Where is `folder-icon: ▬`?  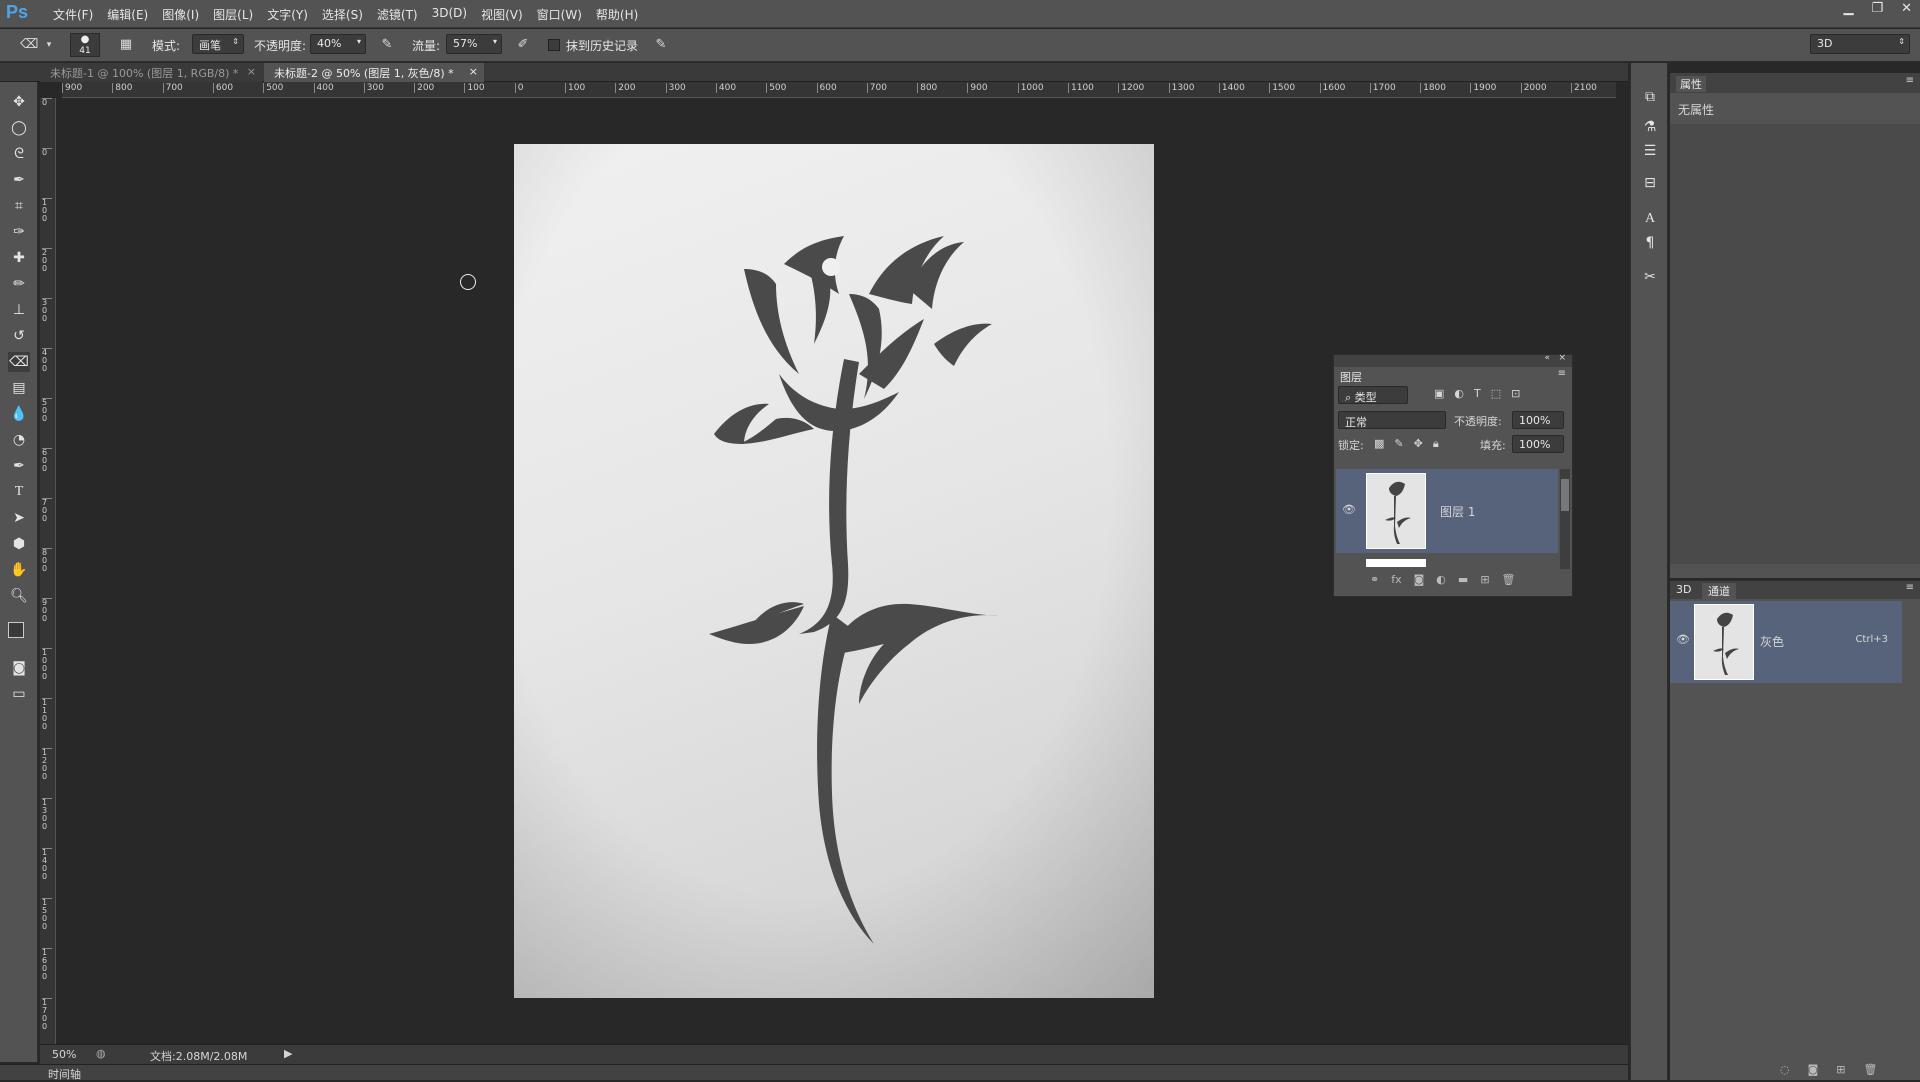 folder-icon: ▬ is located at coordinates (1463, 579).